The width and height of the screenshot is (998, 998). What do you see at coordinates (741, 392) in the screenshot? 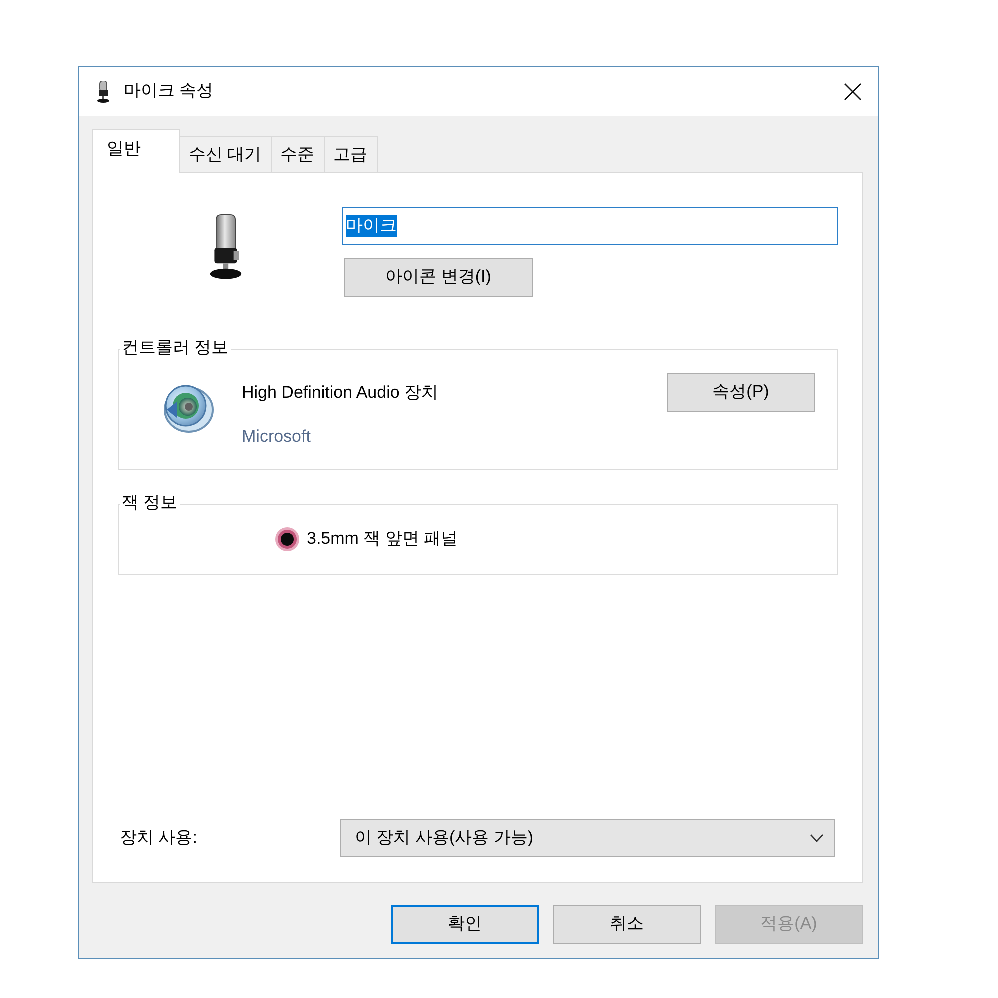
I see `properties-button: 속성(P)` at bounding box center [741, 392].